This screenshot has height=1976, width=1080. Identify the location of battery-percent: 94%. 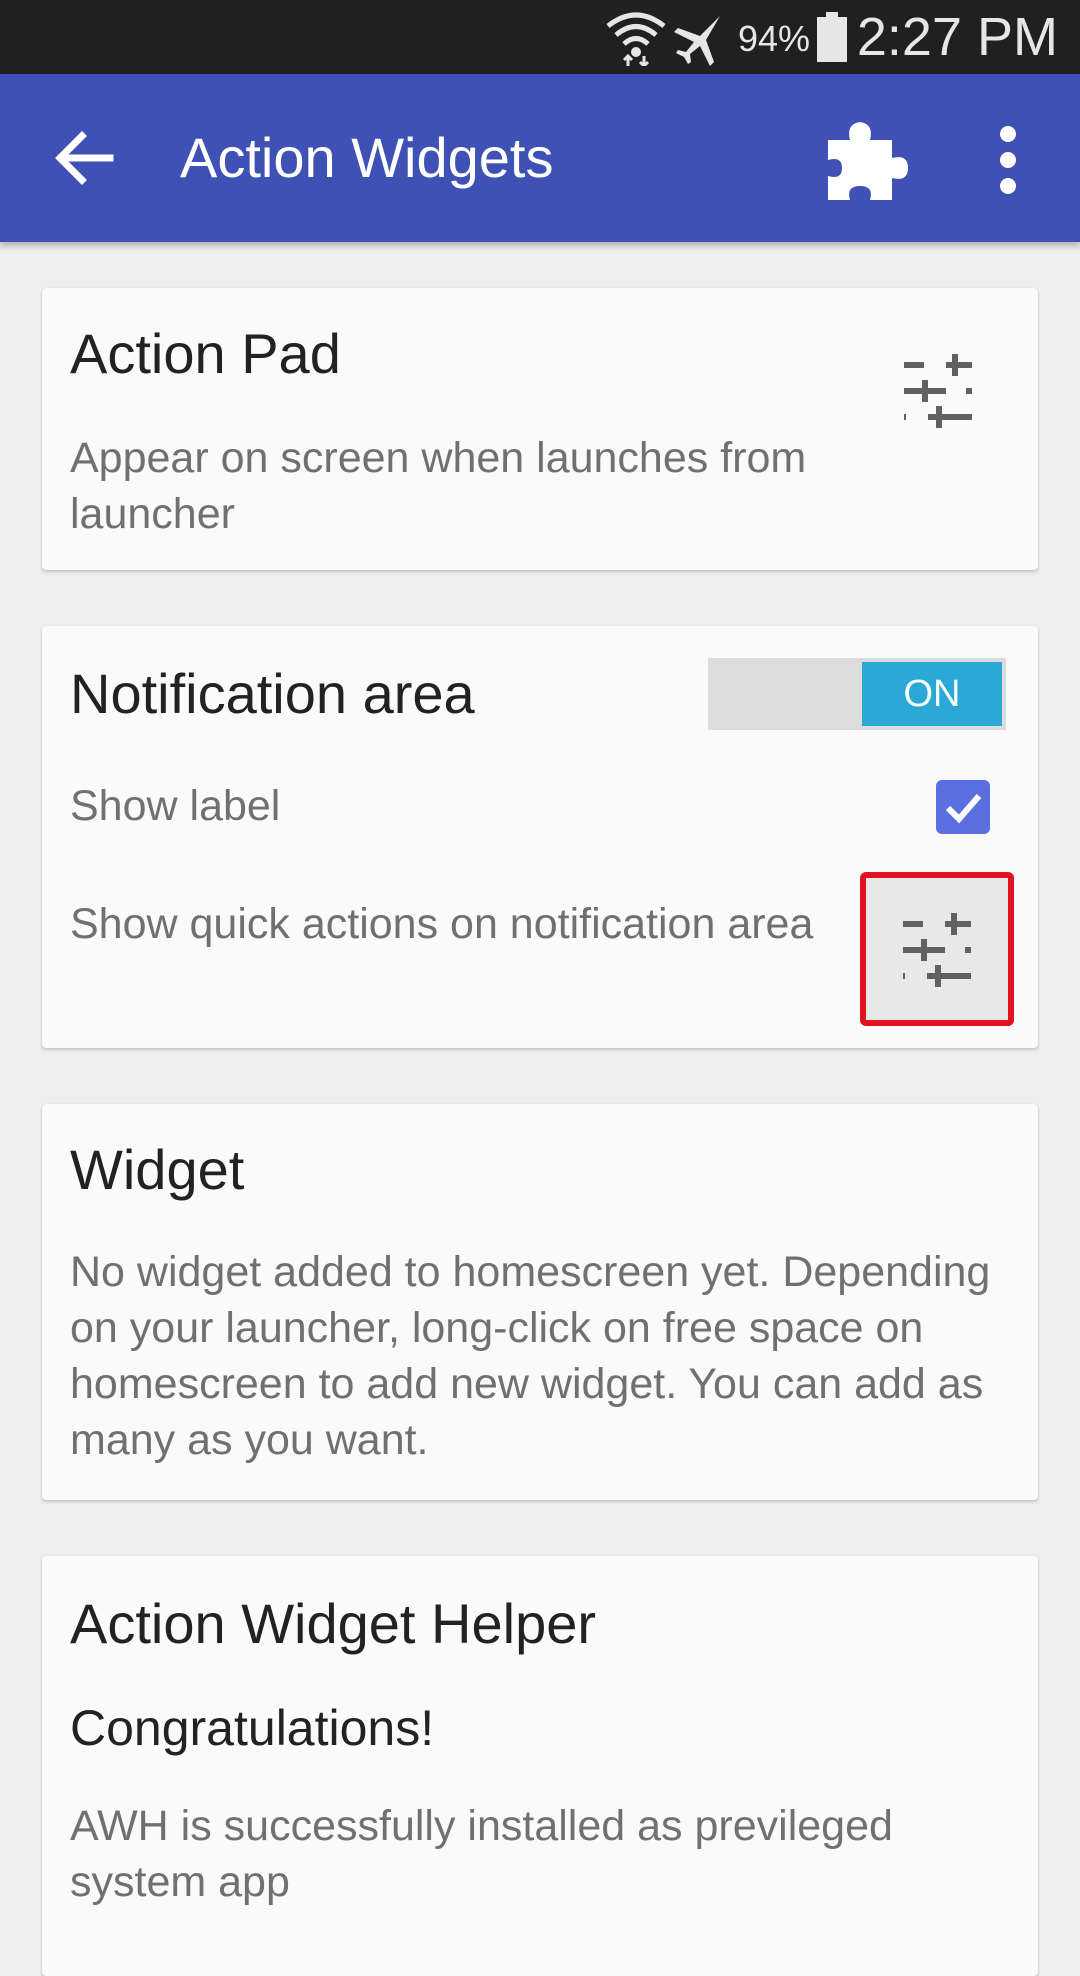
(774, 38).